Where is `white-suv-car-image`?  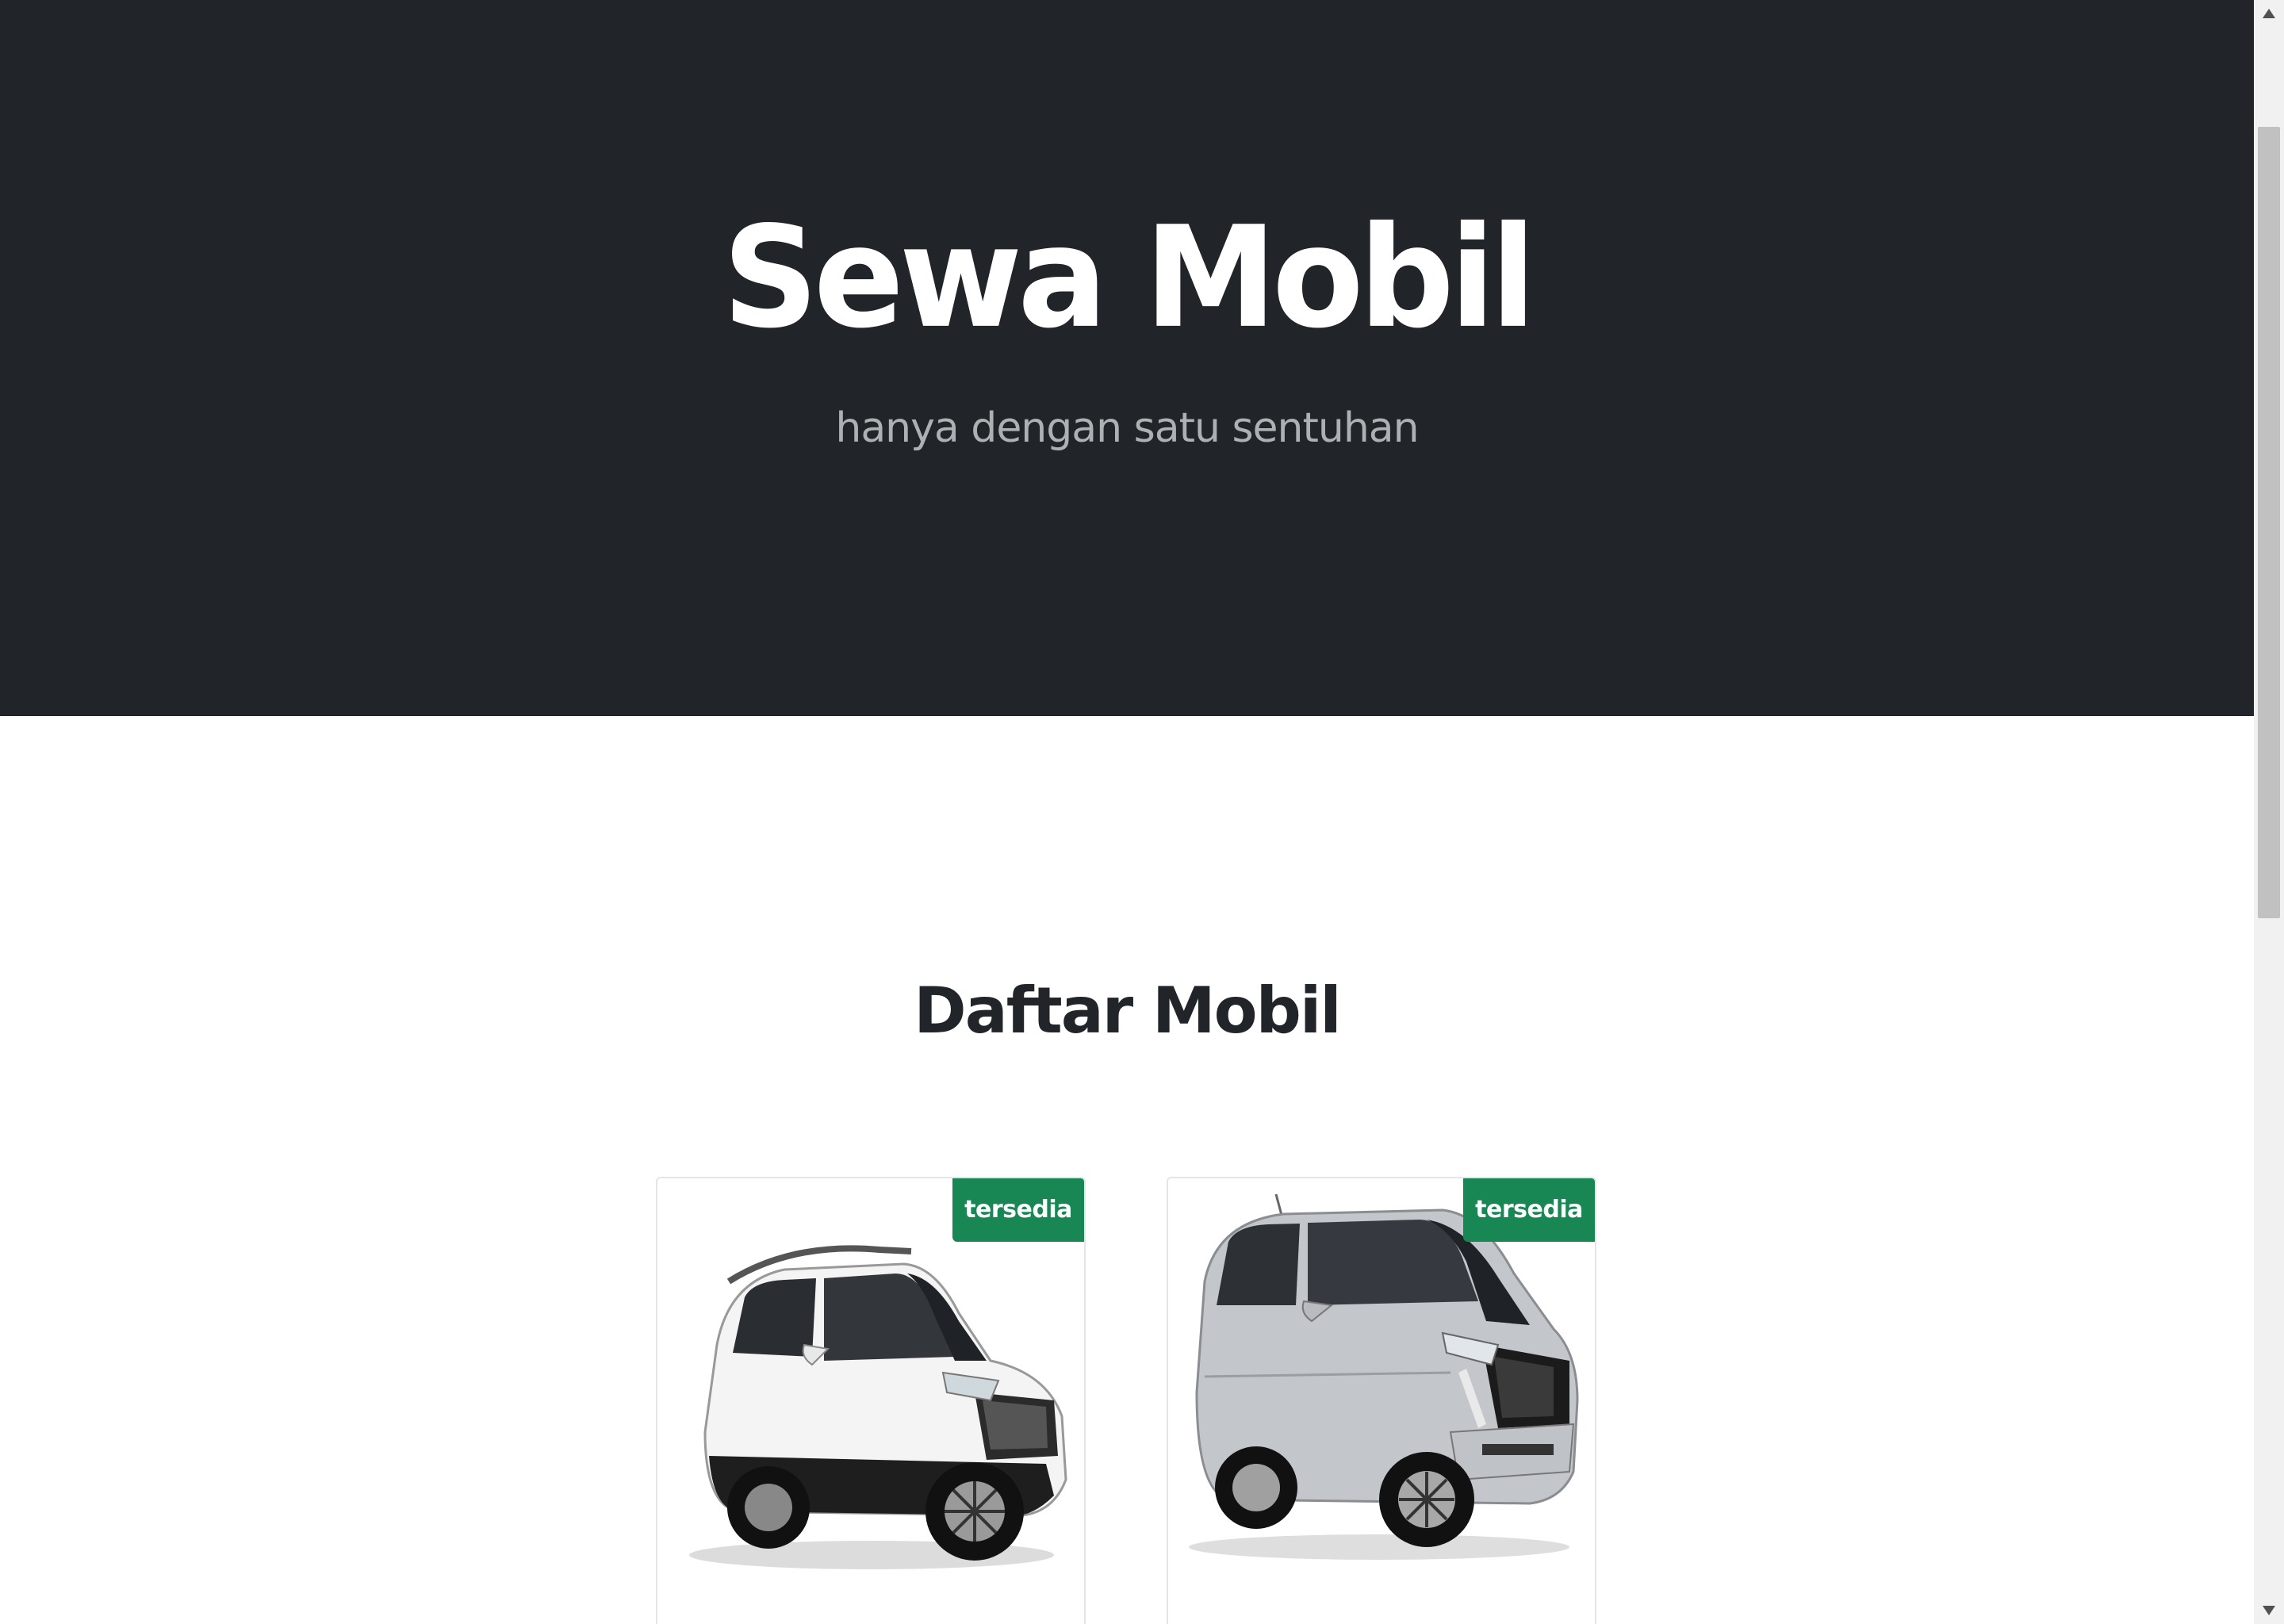 white-suv-car-image is located at coordinates (878, 1407).